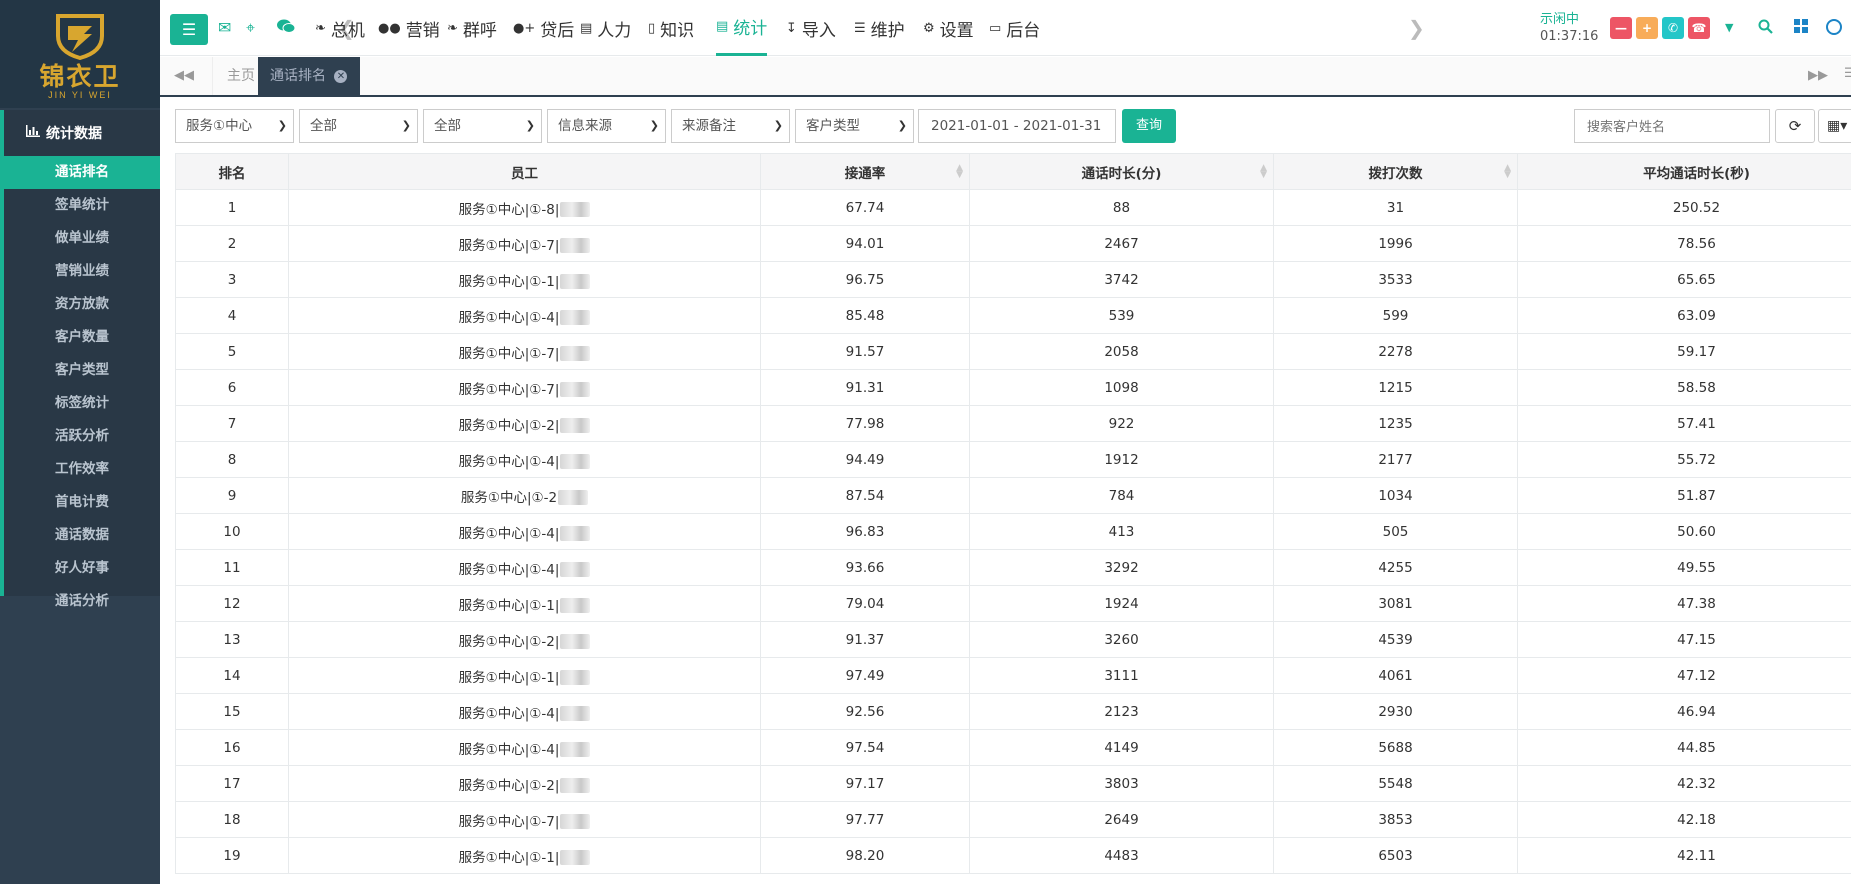  I want to click on caret-down-icon: ▼, so click(1729, 27).